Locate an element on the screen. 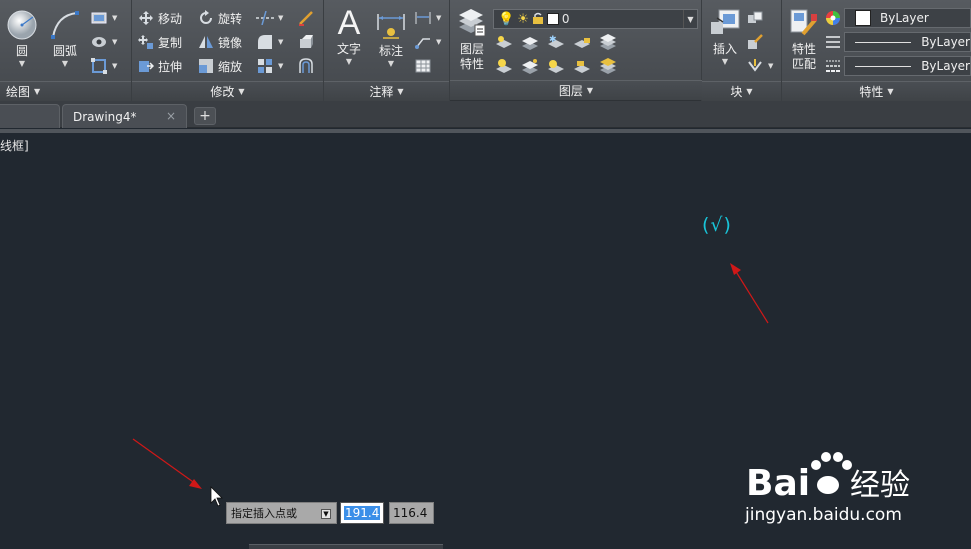  linetype-dropdown: ByLayer is located at coordinates (907, 42).